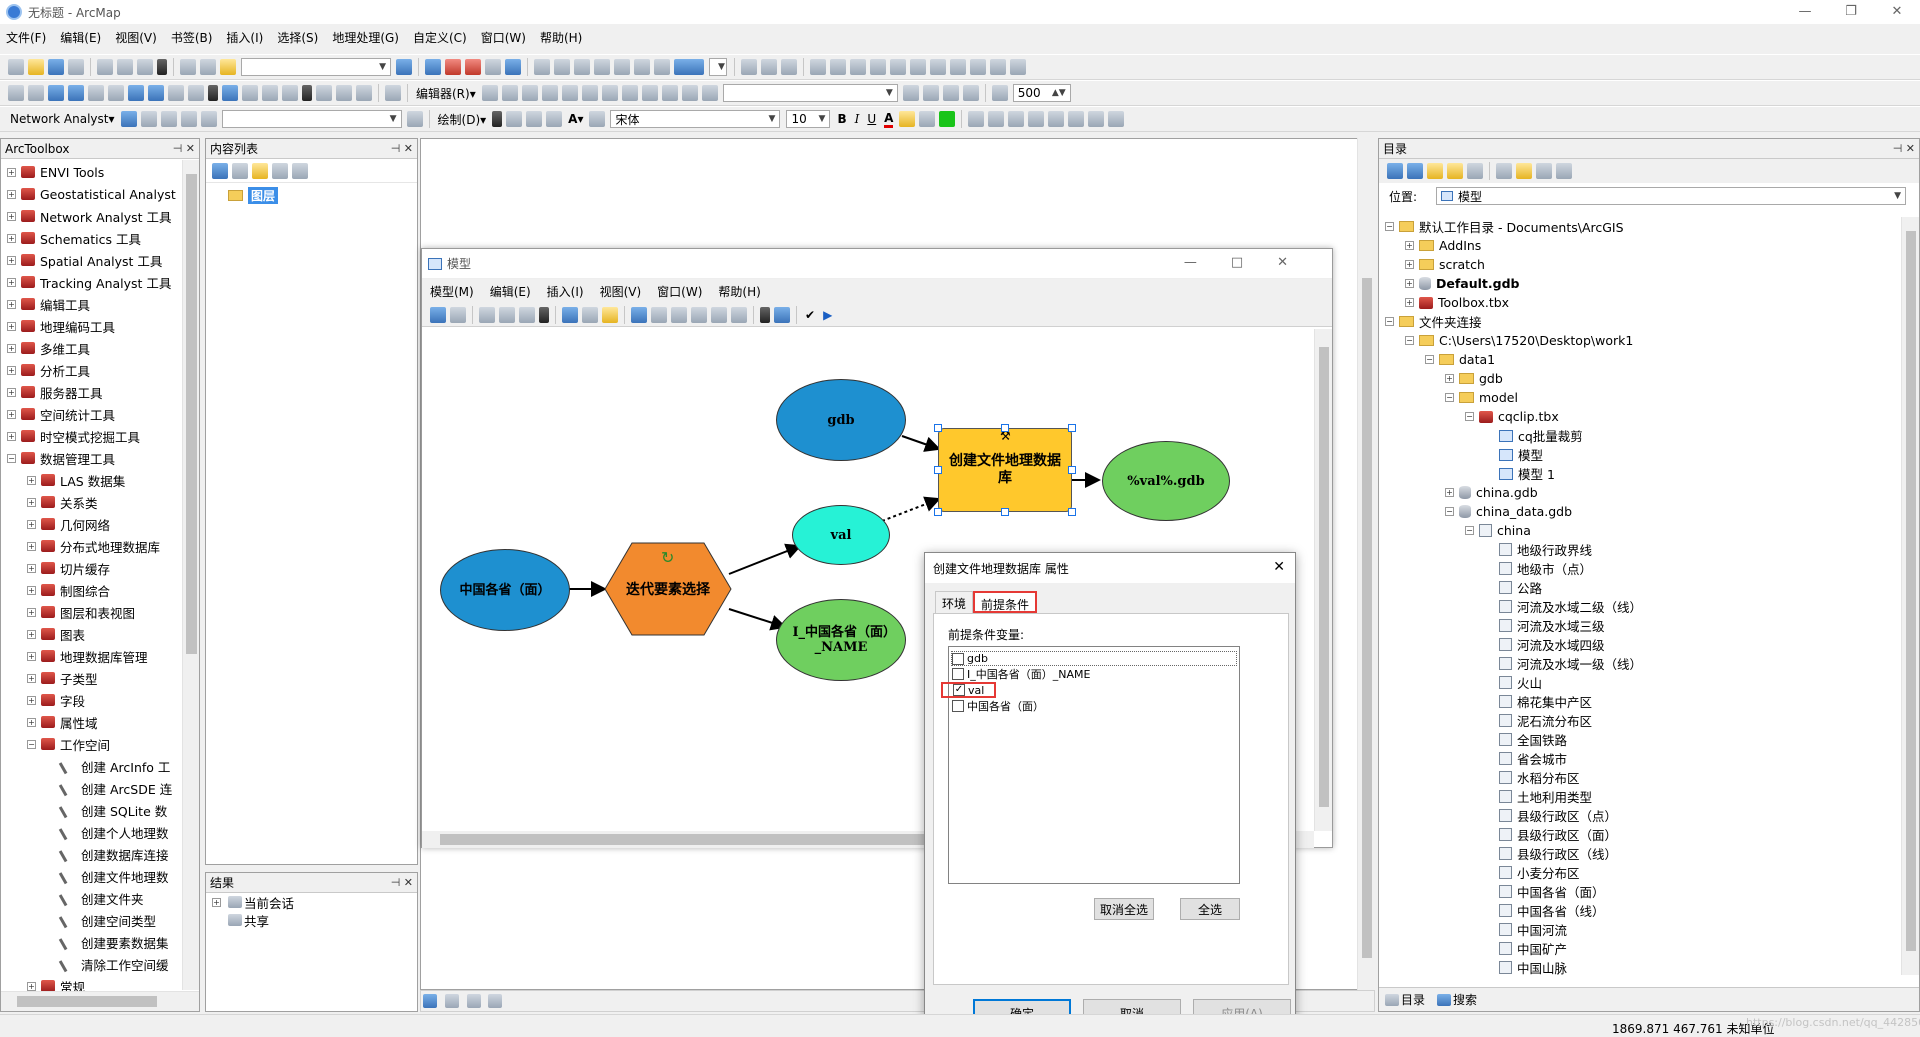 The width and height of the screenshot is (1920, 1037). What do you see at coordinates (105, 67) in the screenshot?
I see `cut-icon` at bounding box center [105, 67].